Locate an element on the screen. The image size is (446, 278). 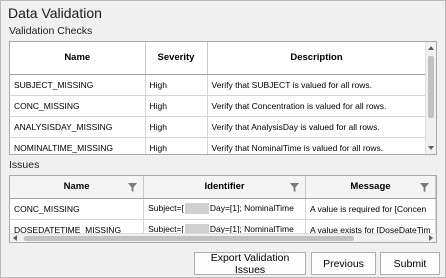
issue-identifier: Subject=[ Day=[1]; NominalTime is located at coordinates (224, 209).